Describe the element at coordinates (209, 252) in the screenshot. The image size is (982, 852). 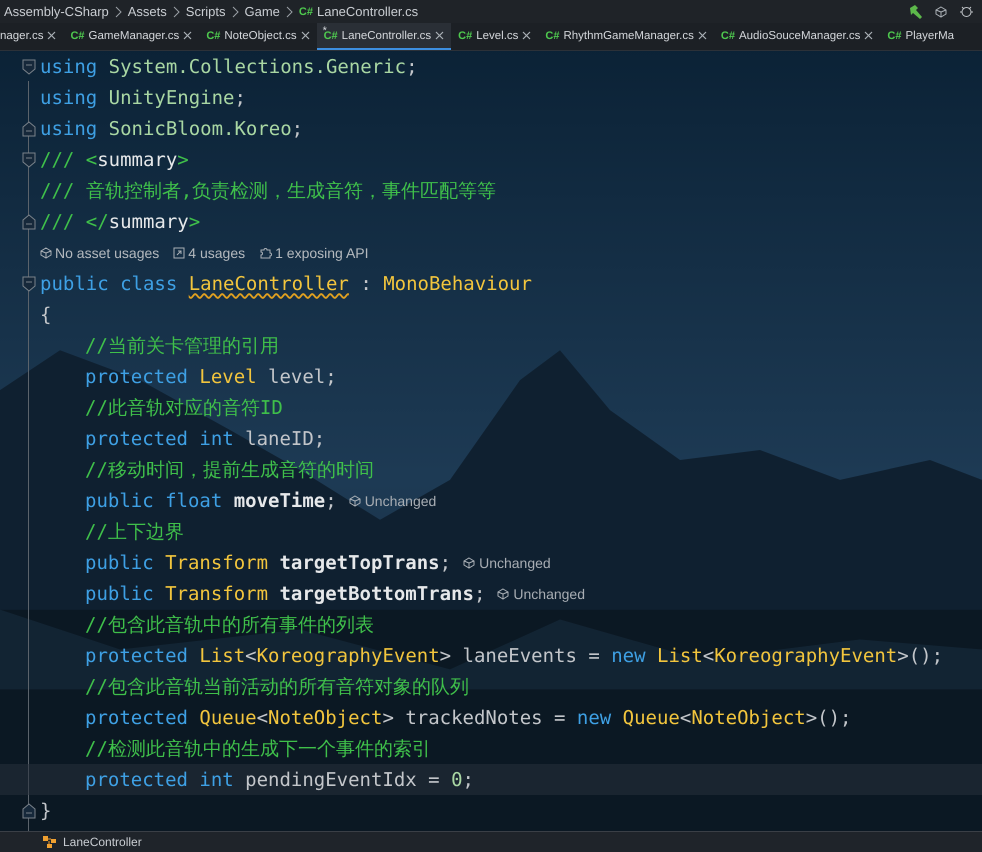
I see `usage-hint: 4 usages` at that location.